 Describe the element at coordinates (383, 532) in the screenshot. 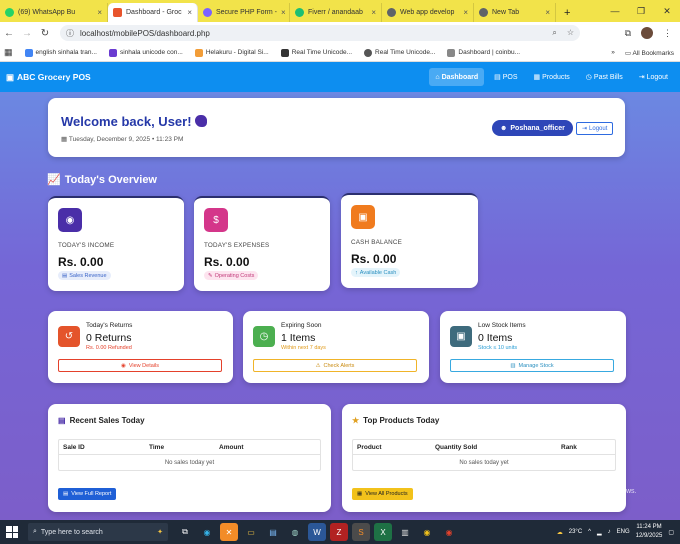

I see `excel-icon: X` at that location.